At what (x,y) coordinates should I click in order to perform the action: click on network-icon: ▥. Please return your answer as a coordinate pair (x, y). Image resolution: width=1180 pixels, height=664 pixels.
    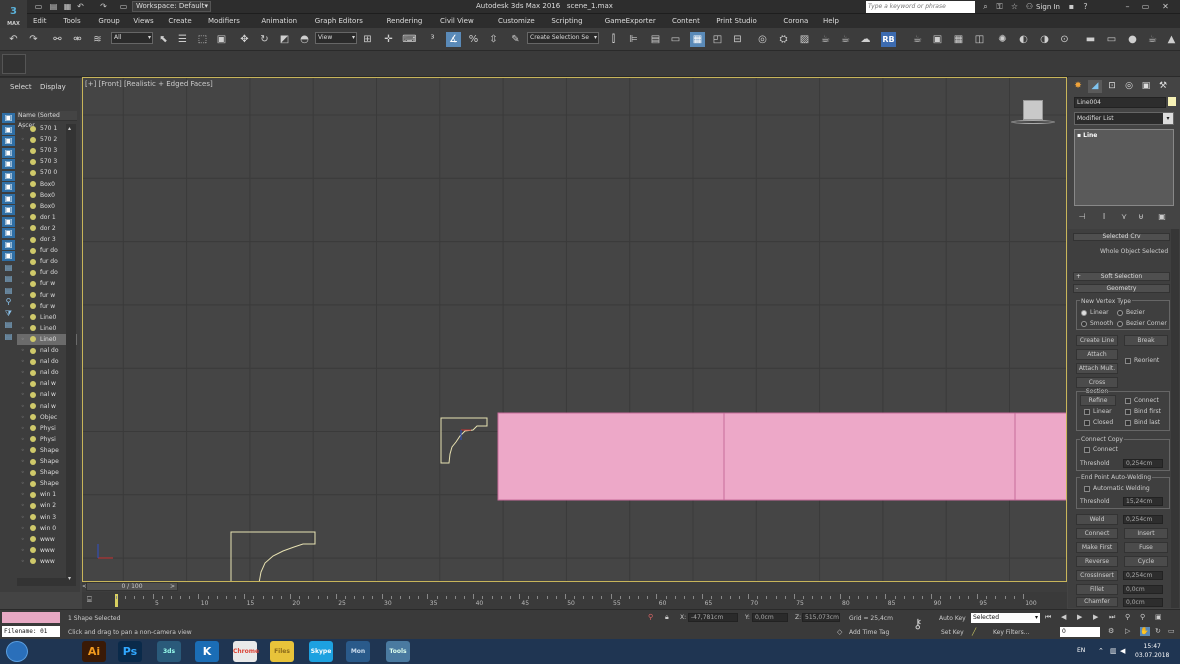
    Looking at the image, I should click on (1113, 651).